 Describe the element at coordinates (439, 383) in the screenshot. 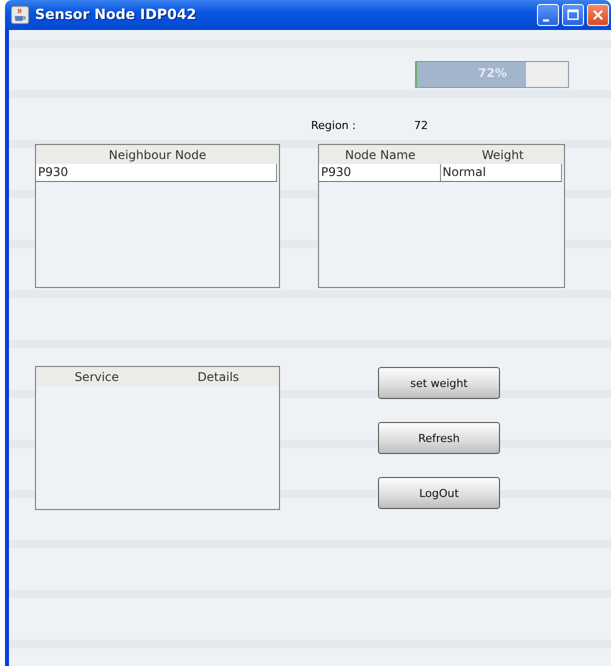

I see `action-button: set weight` at that location.